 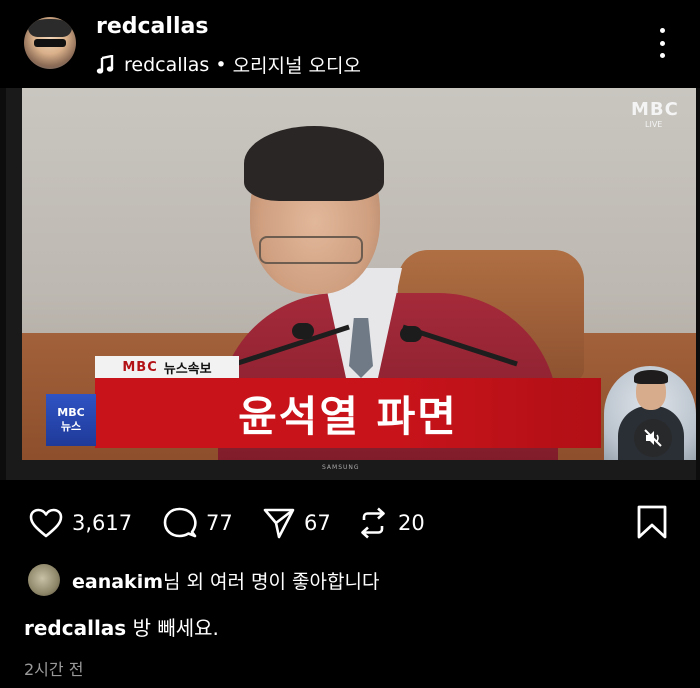 What do you see at coordinates (44, 580) in the screenshot?
I see `liker-avatar` at bounding box center [44, 580].